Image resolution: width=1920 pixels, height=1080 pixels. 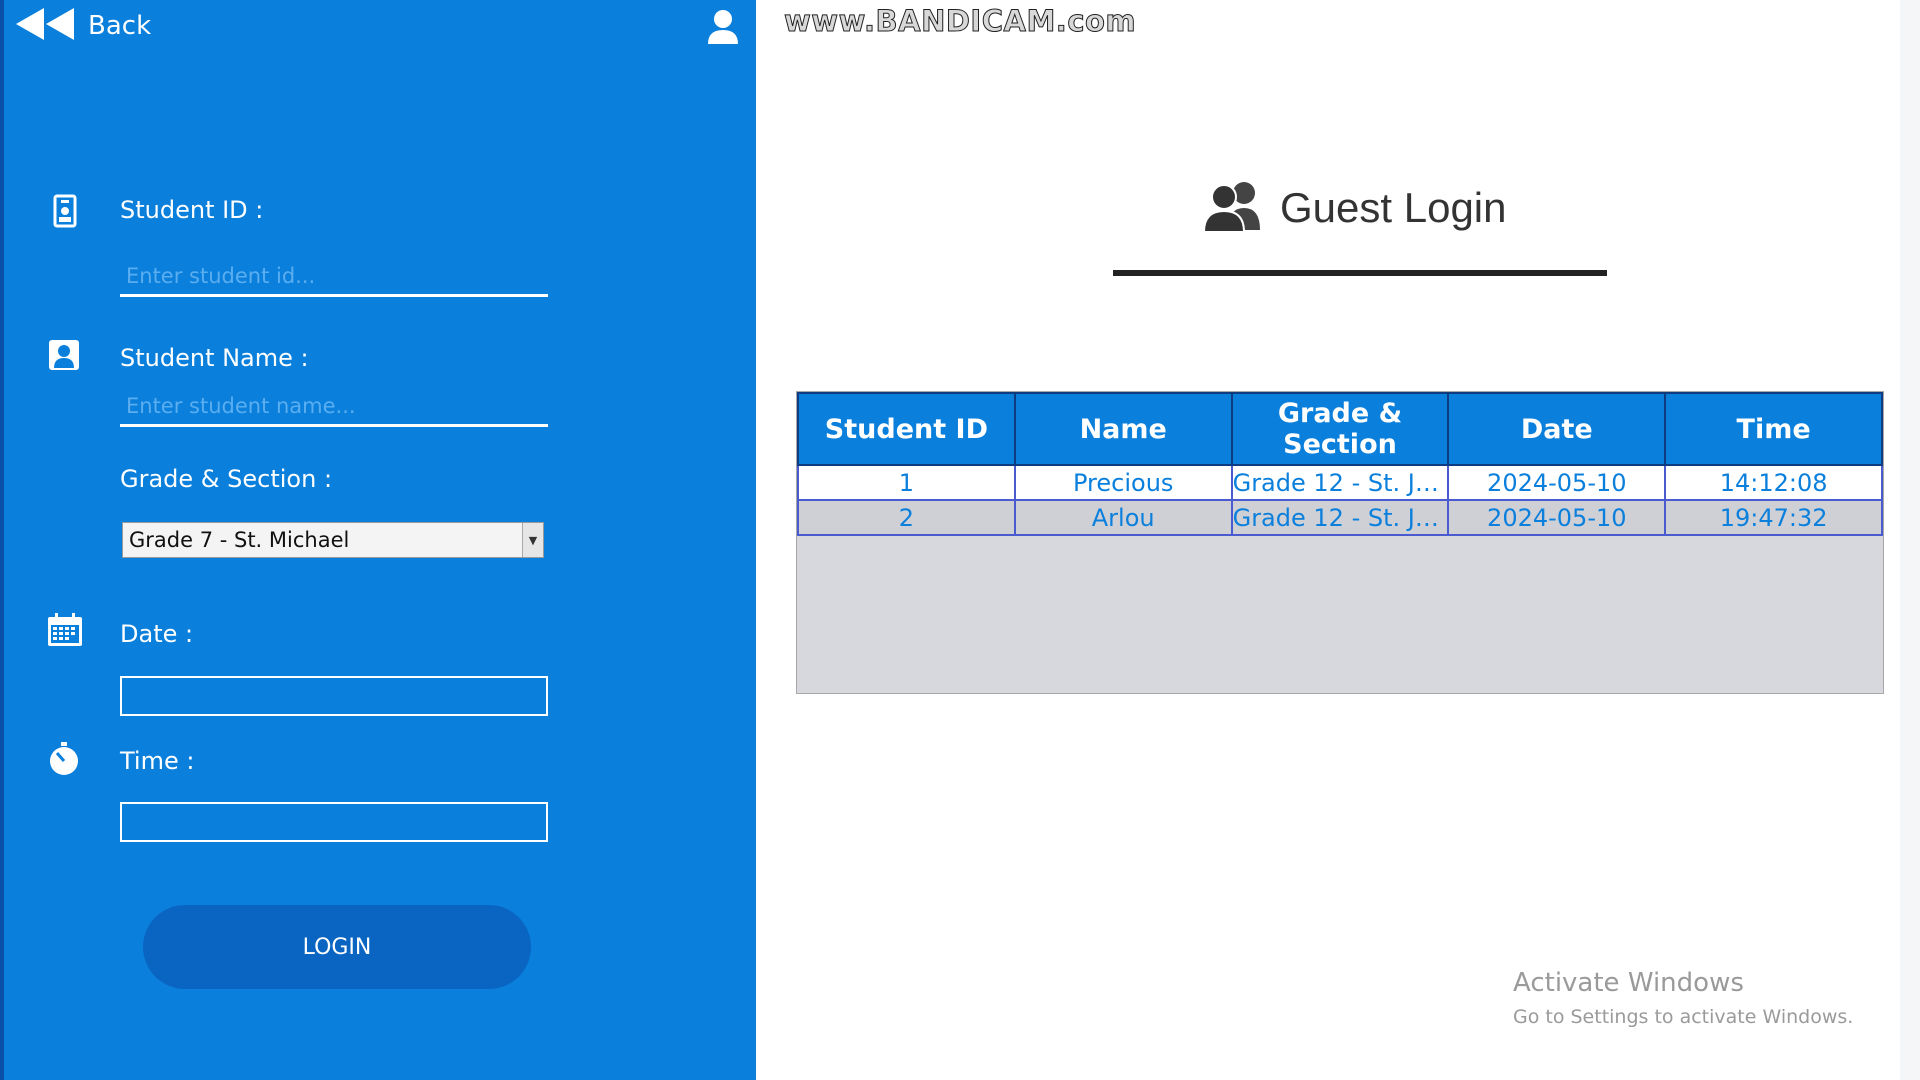 I want to click on column-header: Time, so click(x=1773, y=429).